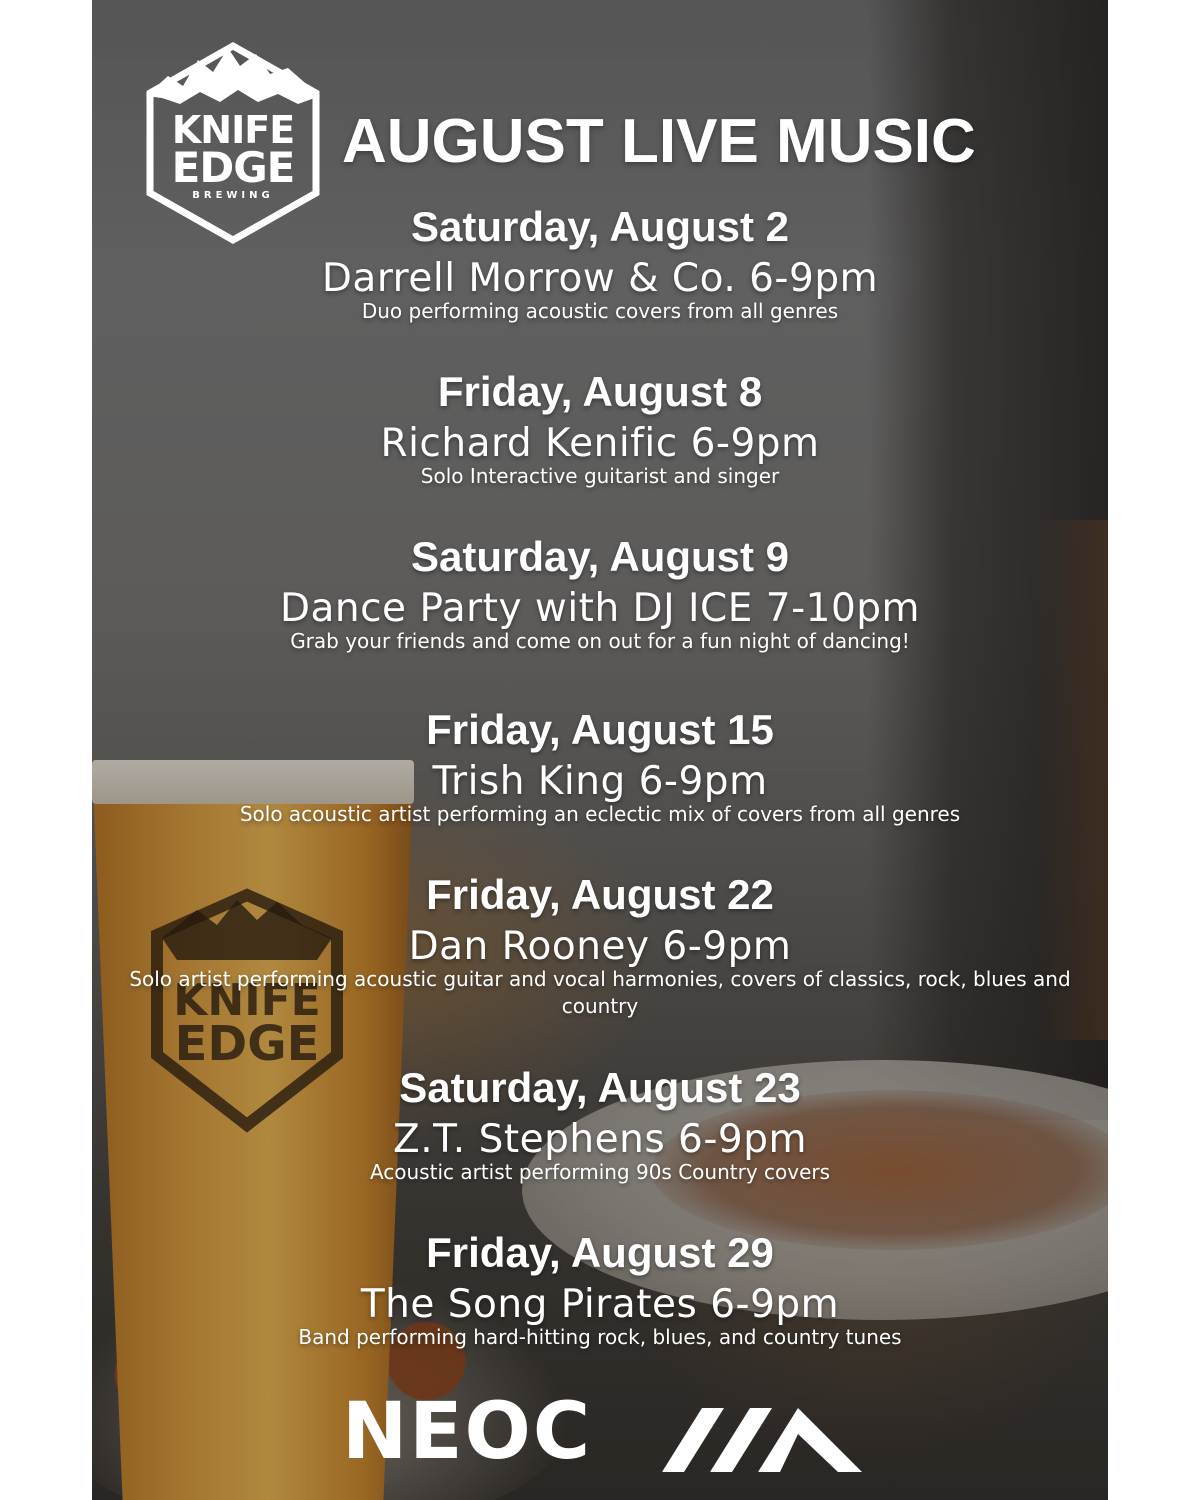 This screenshot has height=1500, width=1200. Describe the element at coordinates (600, 1087) in the screenshot. I see `event-date: Saturday, August 23` at that location.